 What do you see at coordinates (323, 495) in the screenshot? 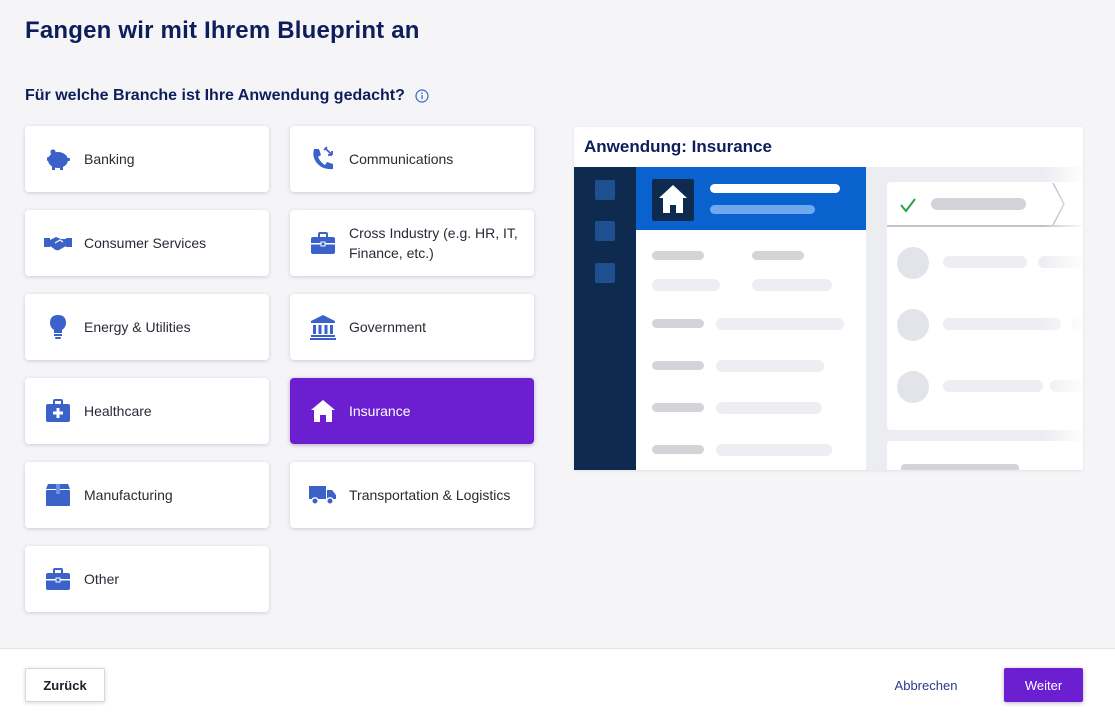
I see `truck-icon` at bounding box center [323, 495].